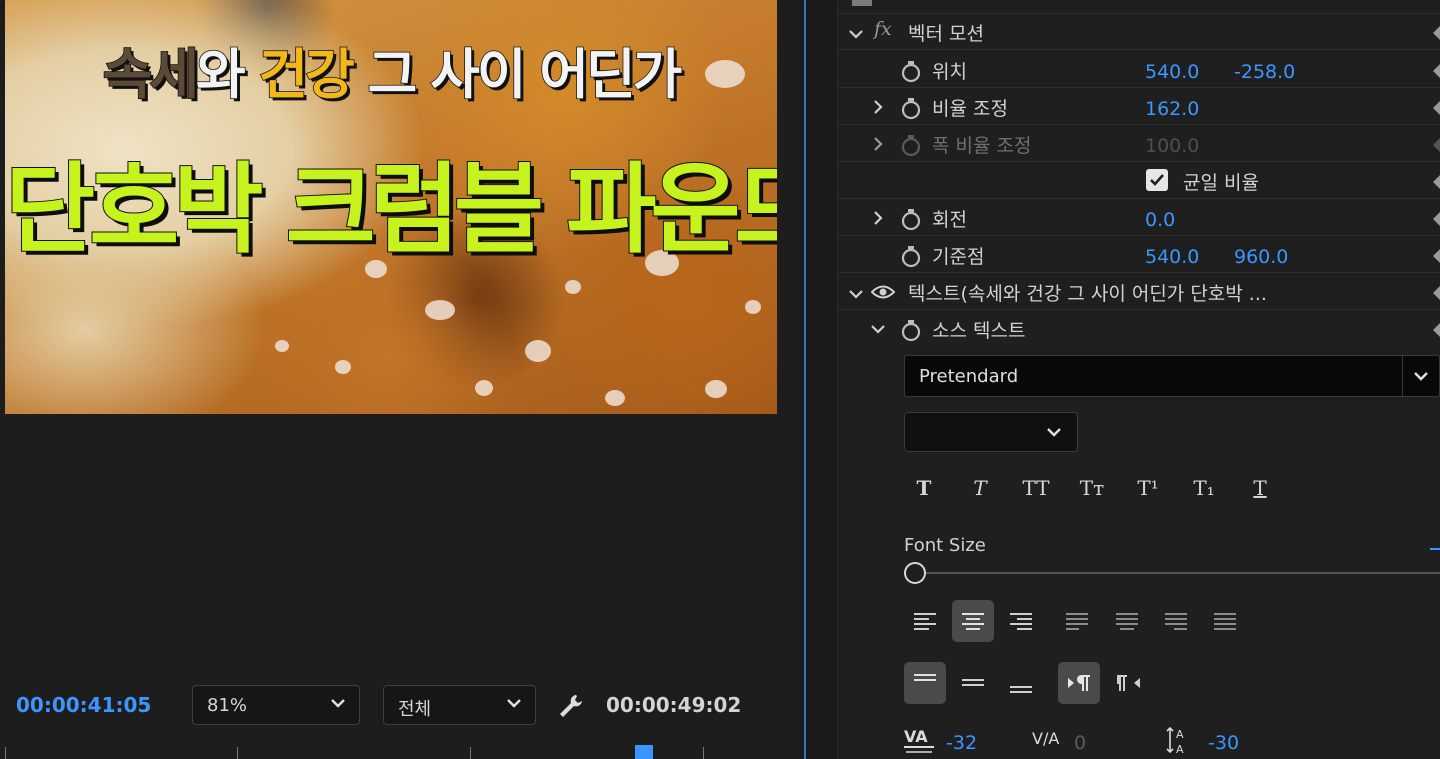 The height and width of the screenshot is (759, 1440). What do you see at coordinates (307, 74) in the screenshot?
I see `title-word-3: 건강` at bounding box center [307, 74].